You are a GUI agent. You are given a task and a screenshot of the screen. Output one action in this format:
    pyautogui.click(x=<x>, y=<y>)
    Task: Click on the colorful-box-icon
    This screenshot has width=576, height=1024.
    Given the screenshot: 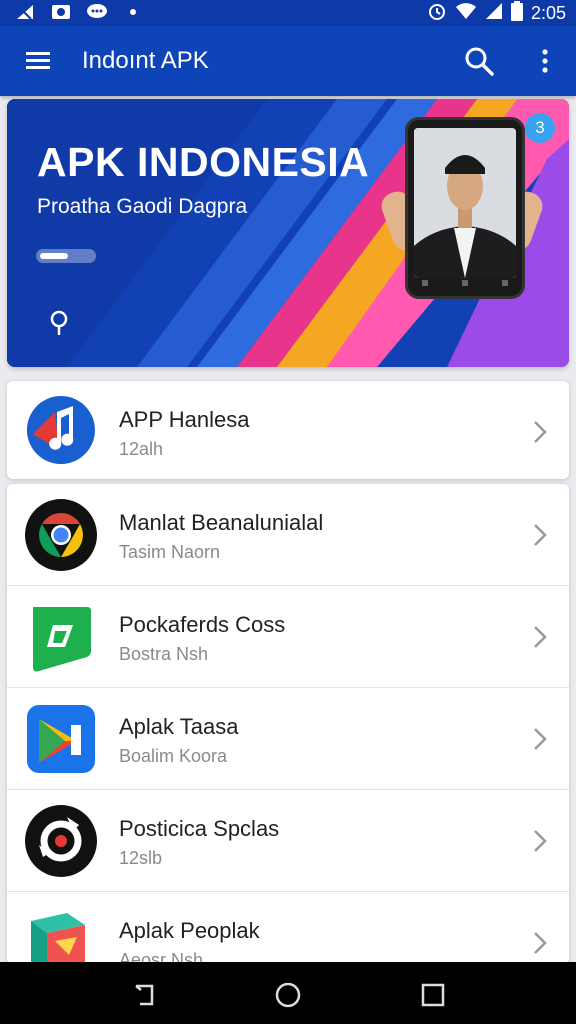 What is the action you would take?
    pyautogui.click(x=61, y=935)
    